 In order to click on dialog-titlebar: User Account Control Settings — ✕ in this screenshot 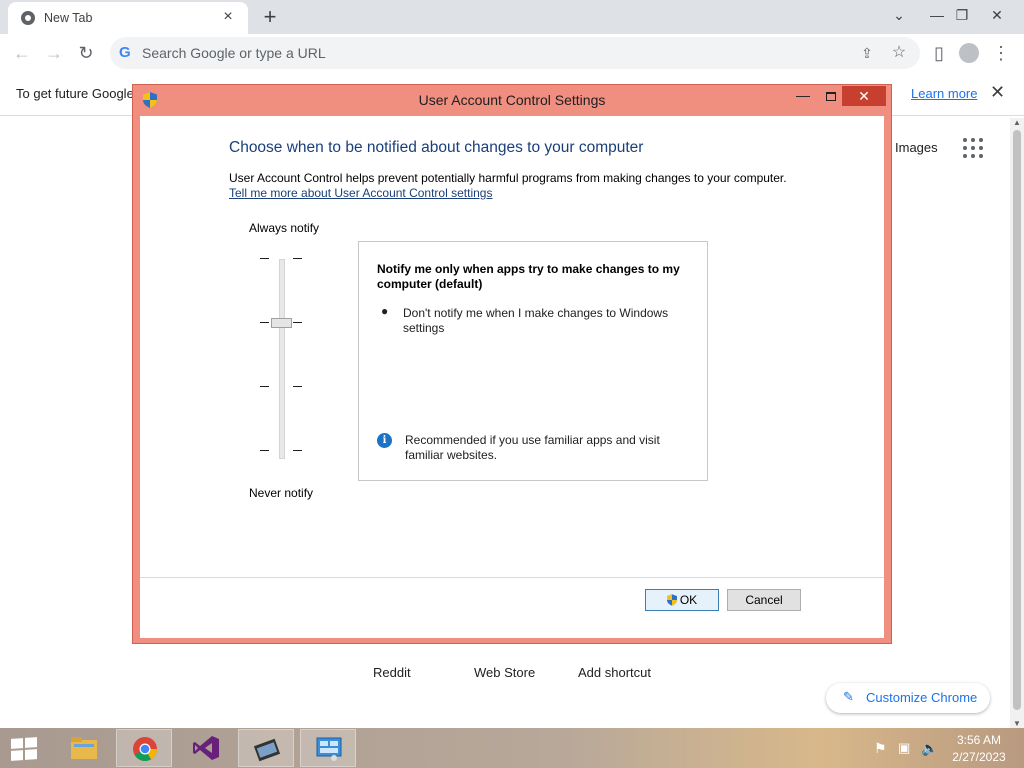, I will do `click(512, 100)`.